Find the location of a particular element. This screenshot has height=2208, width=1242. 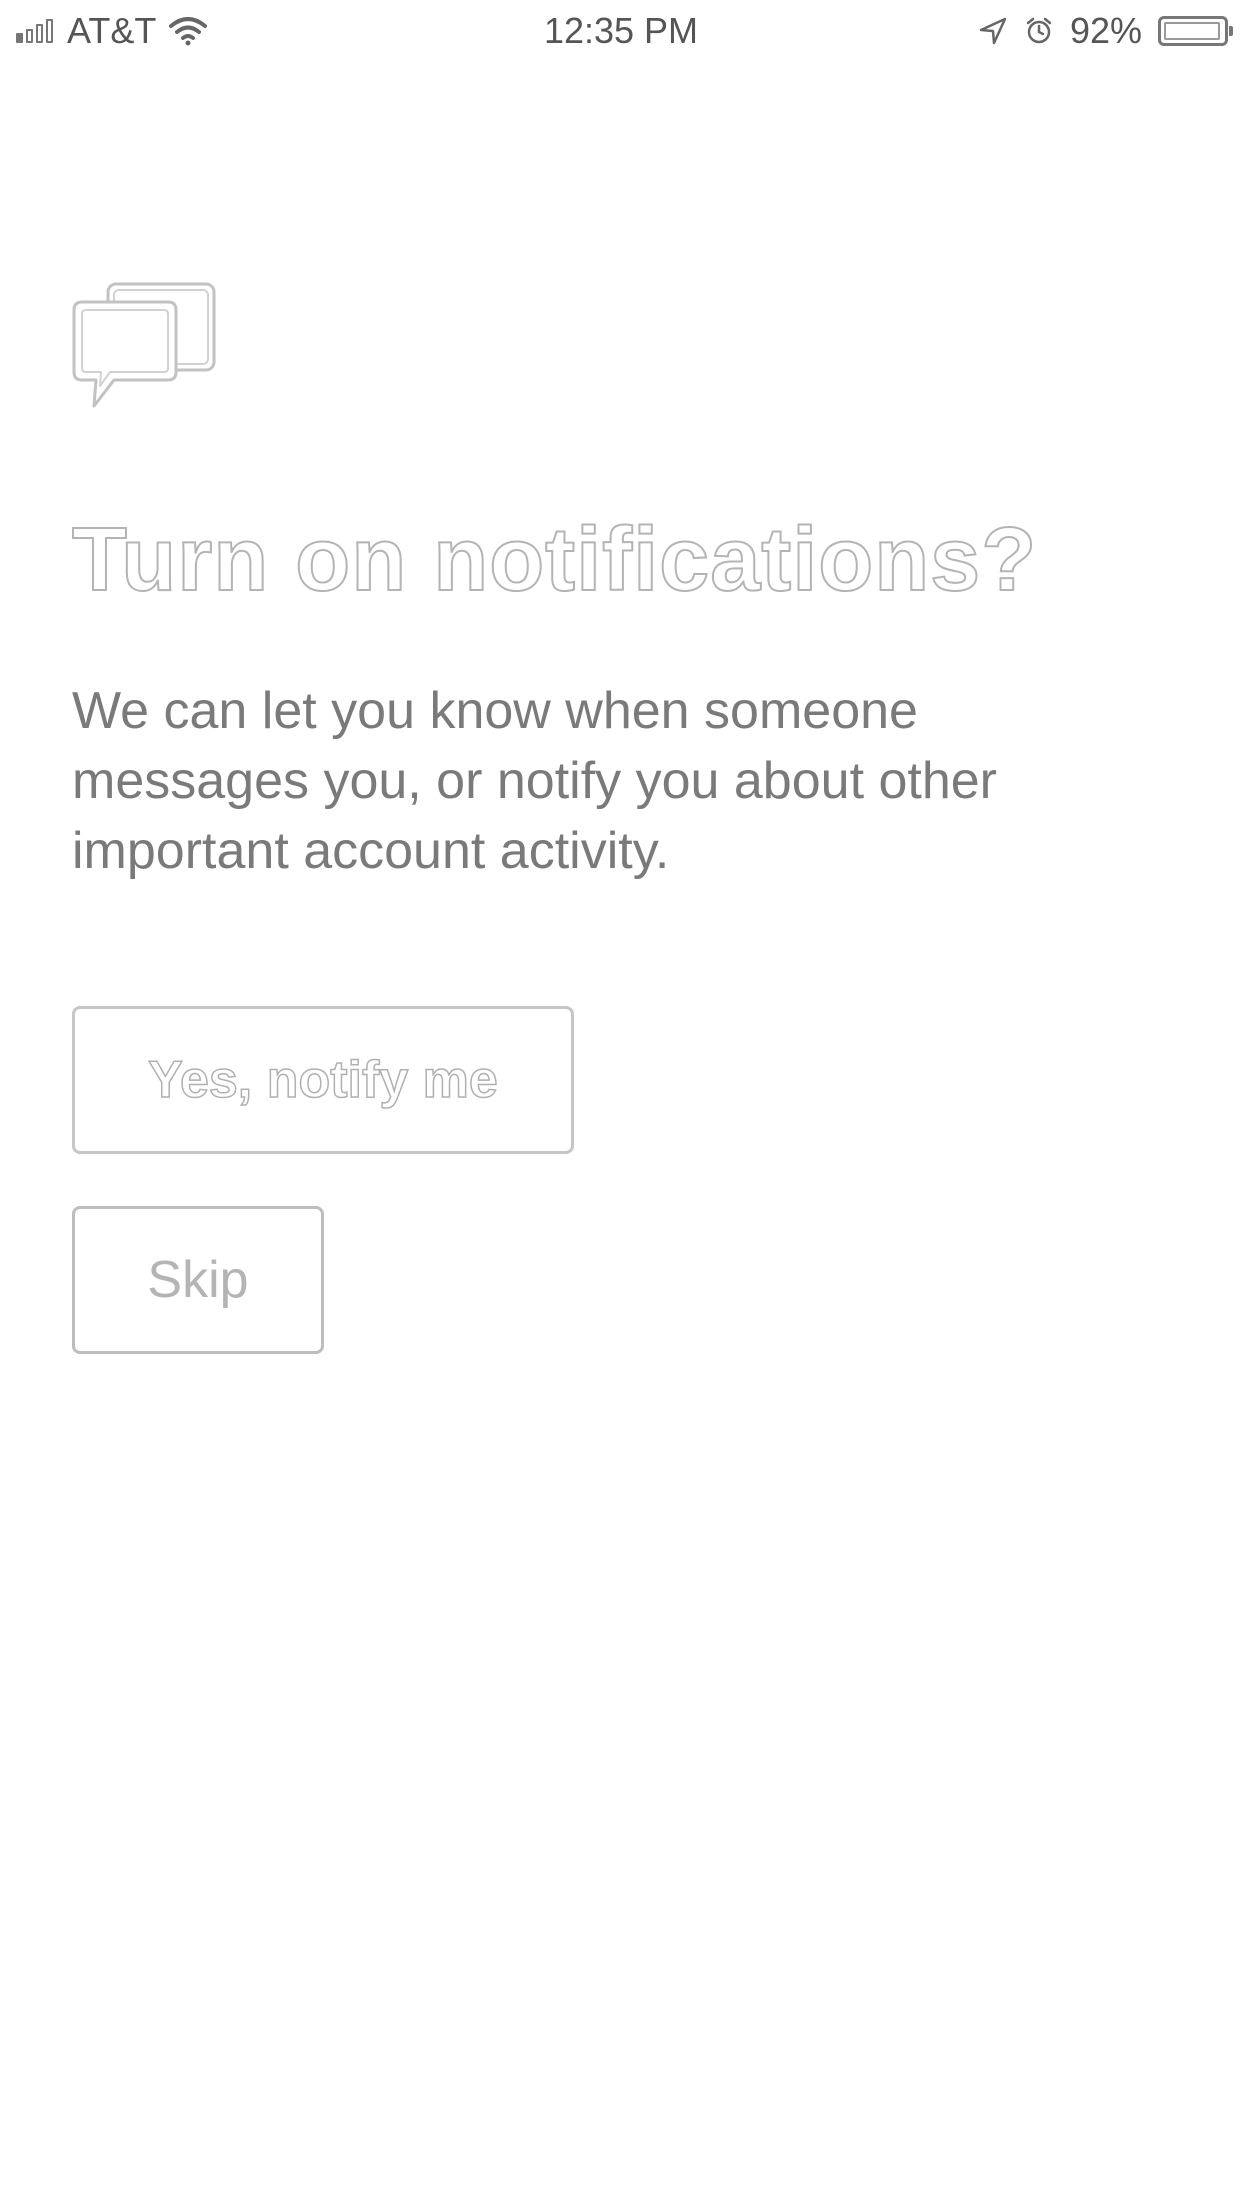

status-bar: AT&T 12:35 PM 92% is located at coordinates (621, 31).